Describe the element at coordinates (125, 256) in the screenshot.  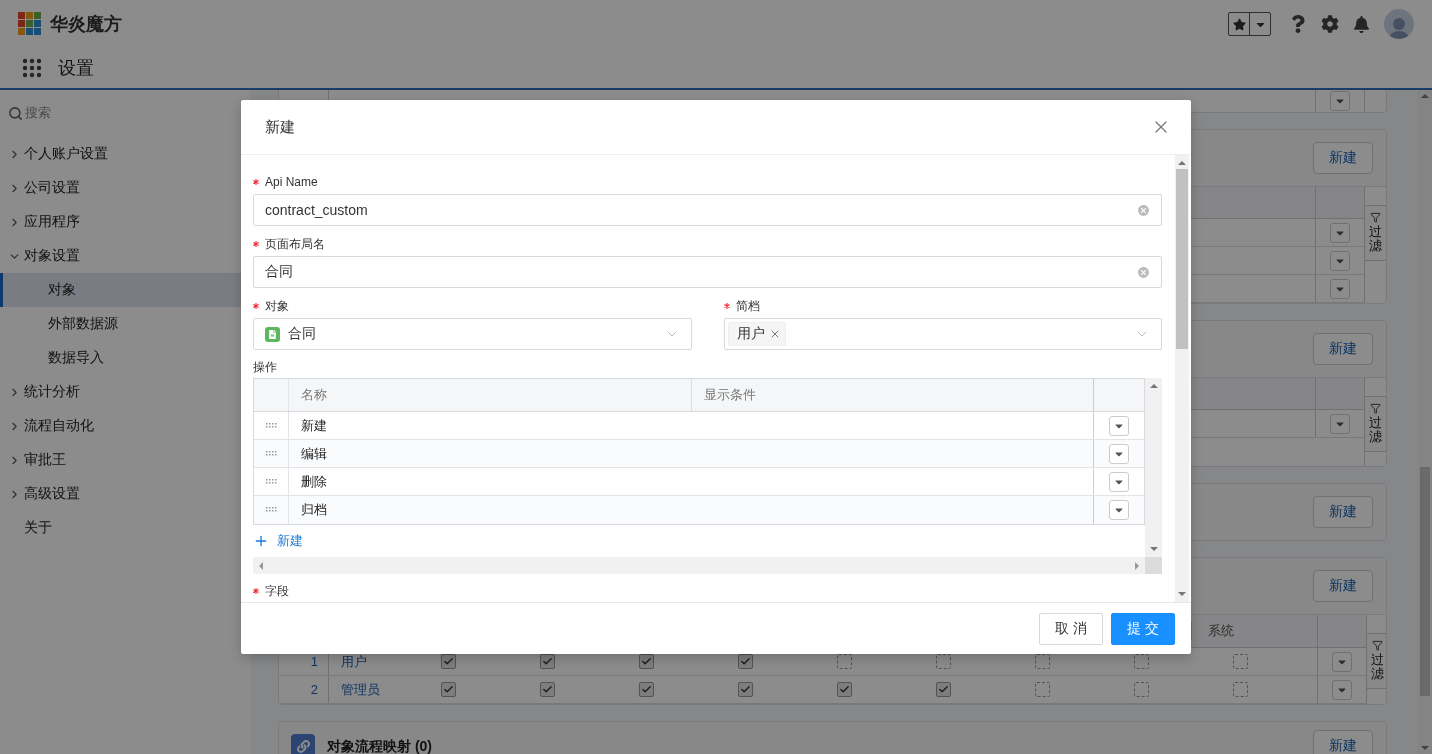
I see `sidebar-item: 对象设置` at that location.